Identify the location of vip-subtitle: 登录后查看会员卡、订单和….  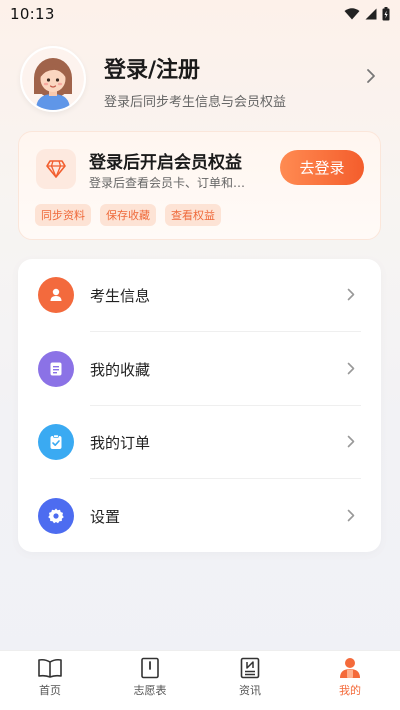
(167, 183).